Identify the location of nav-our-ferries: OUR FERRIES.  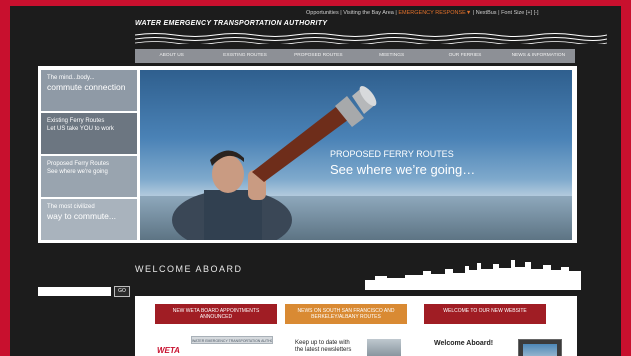
(464, 56).